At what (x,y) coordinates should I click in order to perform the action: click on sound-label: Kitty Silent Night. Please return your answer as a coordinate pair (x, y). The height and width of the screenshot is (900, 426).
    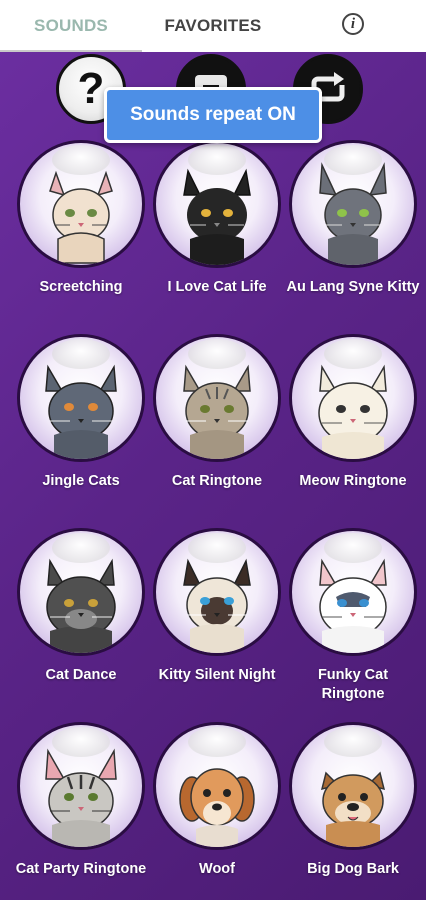
    Looking at the image, I should click on (217, 675).